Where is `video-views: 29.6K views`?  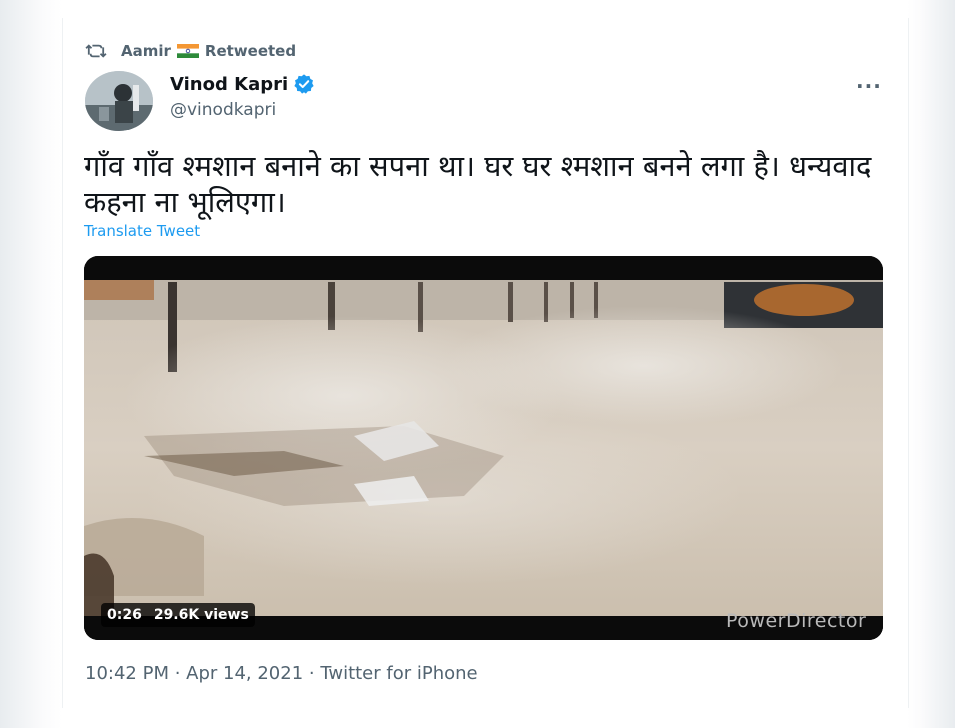
video-views: 29.6K views is located at coordinates (201, 615).